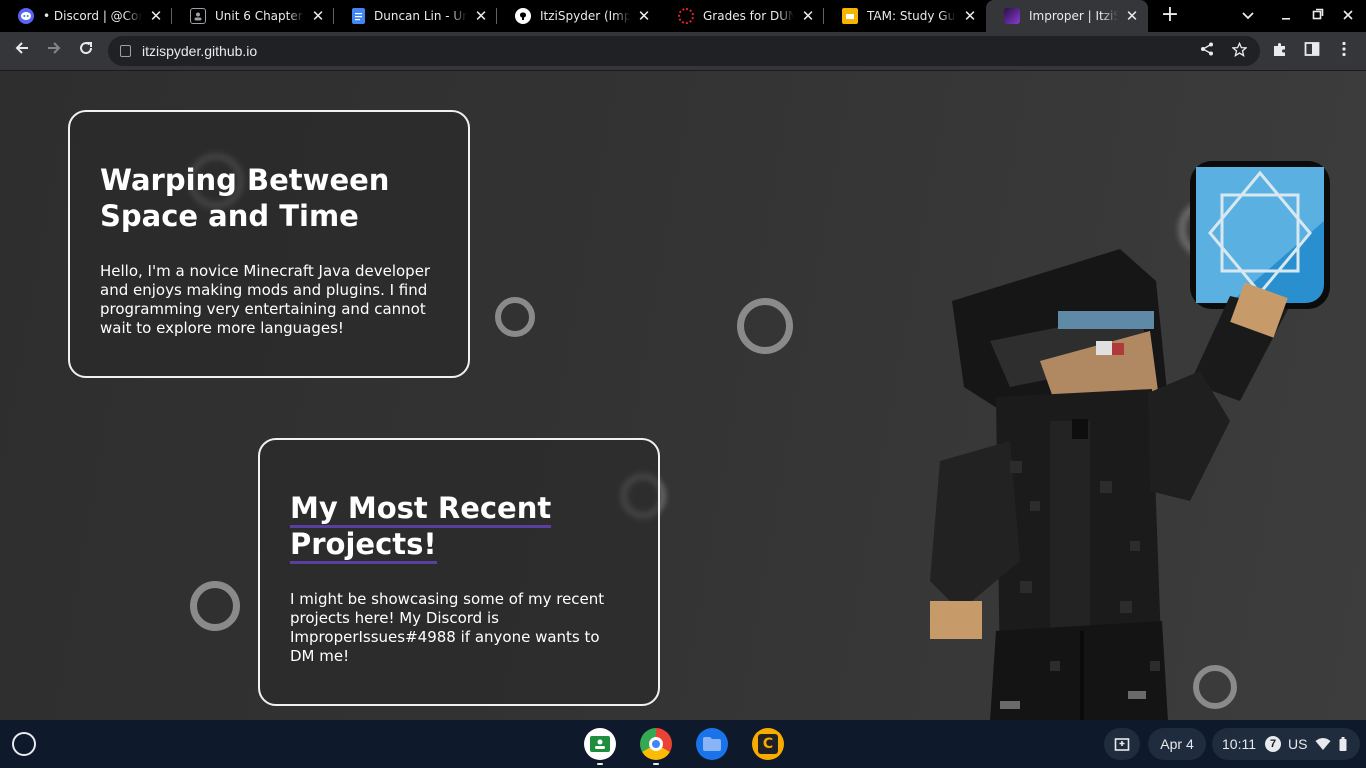 The image size is (1366, 768). Describe the element at coordinates (911, 16) in the screenshot. I see `tab-title: TAM: Study Guide` at that location.